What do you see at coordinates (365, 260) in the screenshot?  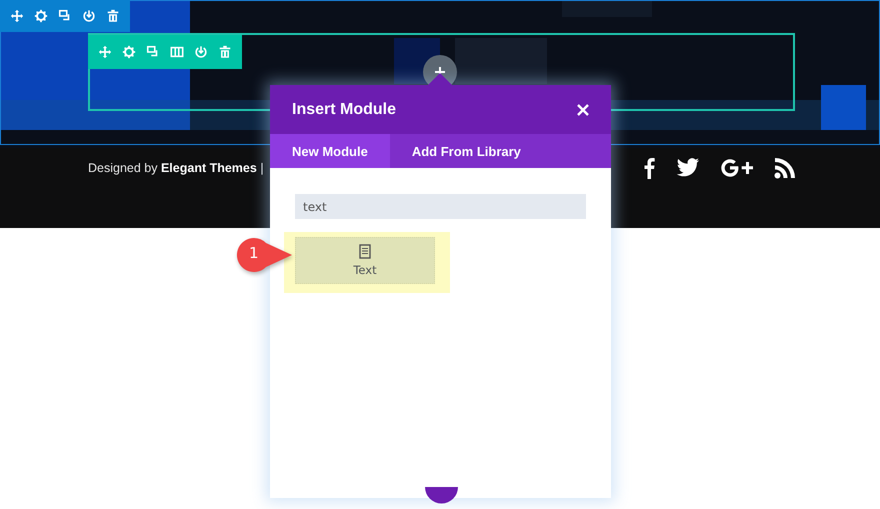 I see `module-tile: Text` at bounding box center [365, 260].